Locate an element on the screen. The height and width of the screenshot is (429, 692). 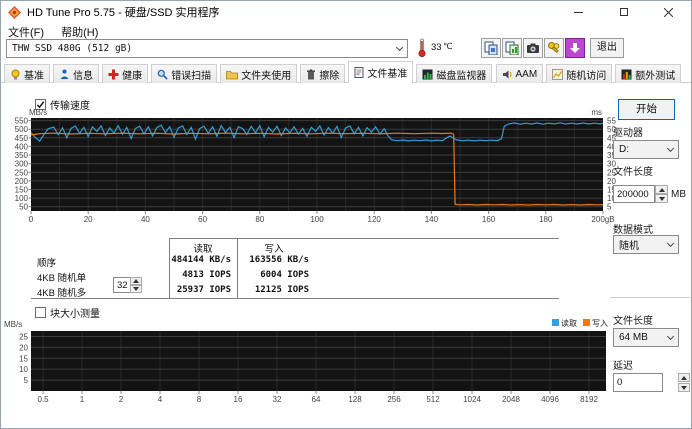
legend-read-label: 读取 is located at coordinates (569, 323).